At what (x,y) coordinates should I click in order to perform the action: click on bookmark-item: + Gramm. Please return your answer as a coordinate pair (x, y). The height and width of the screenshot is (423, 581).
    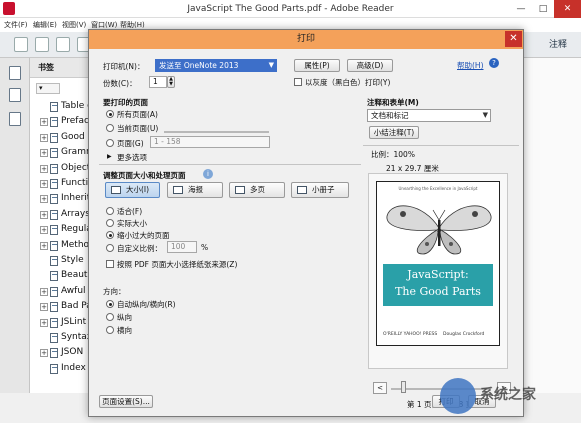
    Looking at the image, I should click on (62, 153).